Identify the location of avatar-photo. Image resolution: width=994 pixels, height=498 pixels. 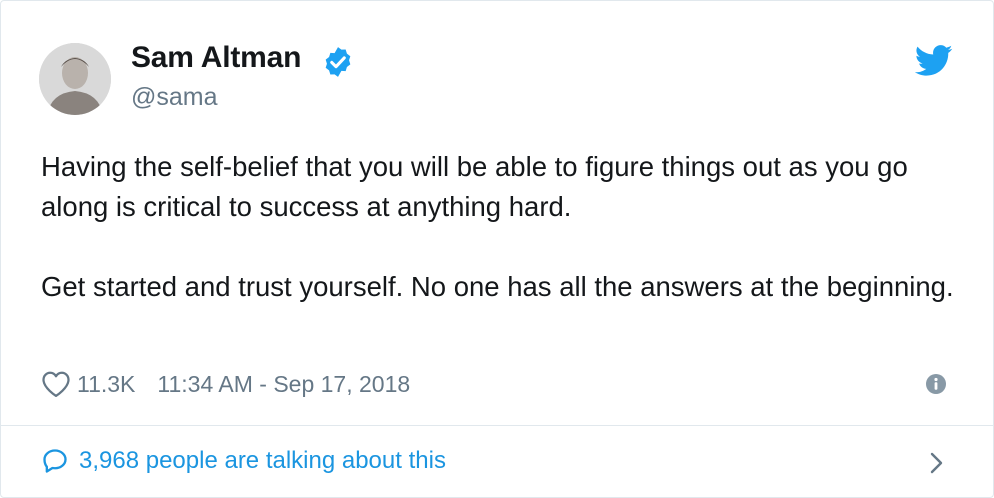
(75, 79).